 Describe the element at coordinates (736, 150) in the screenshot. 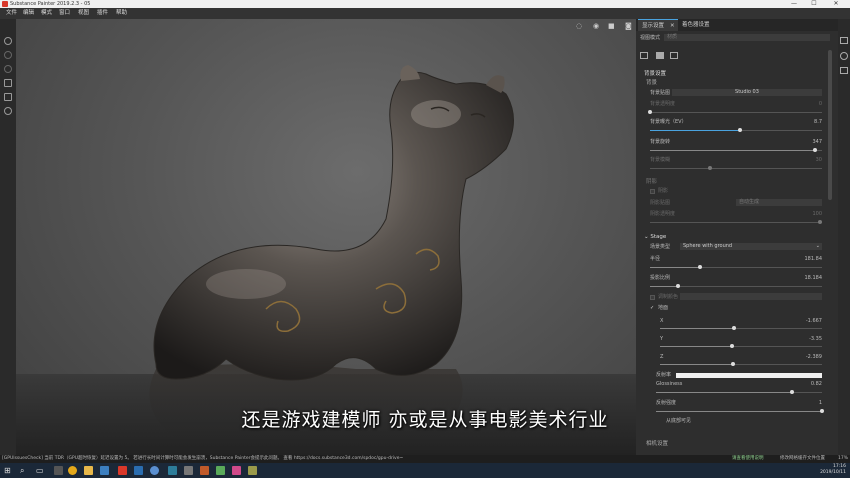

I see `bg-rotation-slider` at that location.